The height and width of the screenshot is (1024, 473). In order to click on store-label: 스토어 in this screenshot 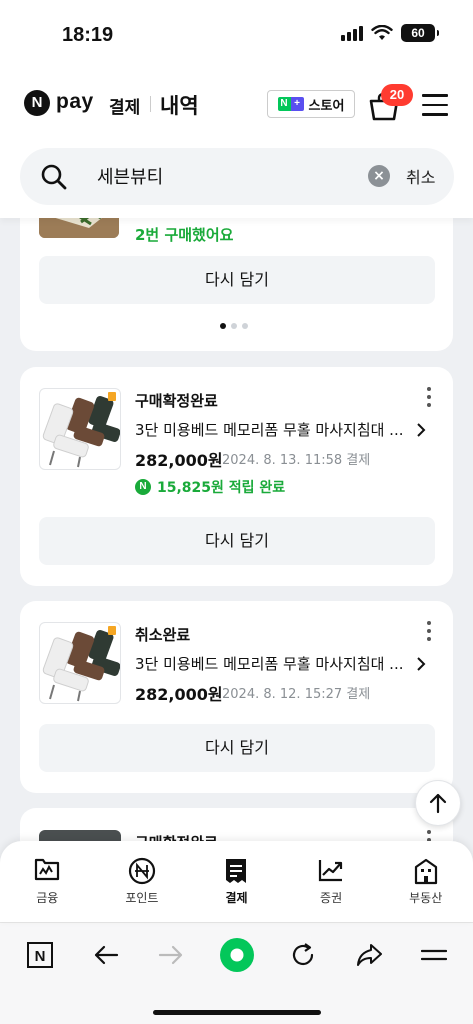, I will do `click(326, 106)`.